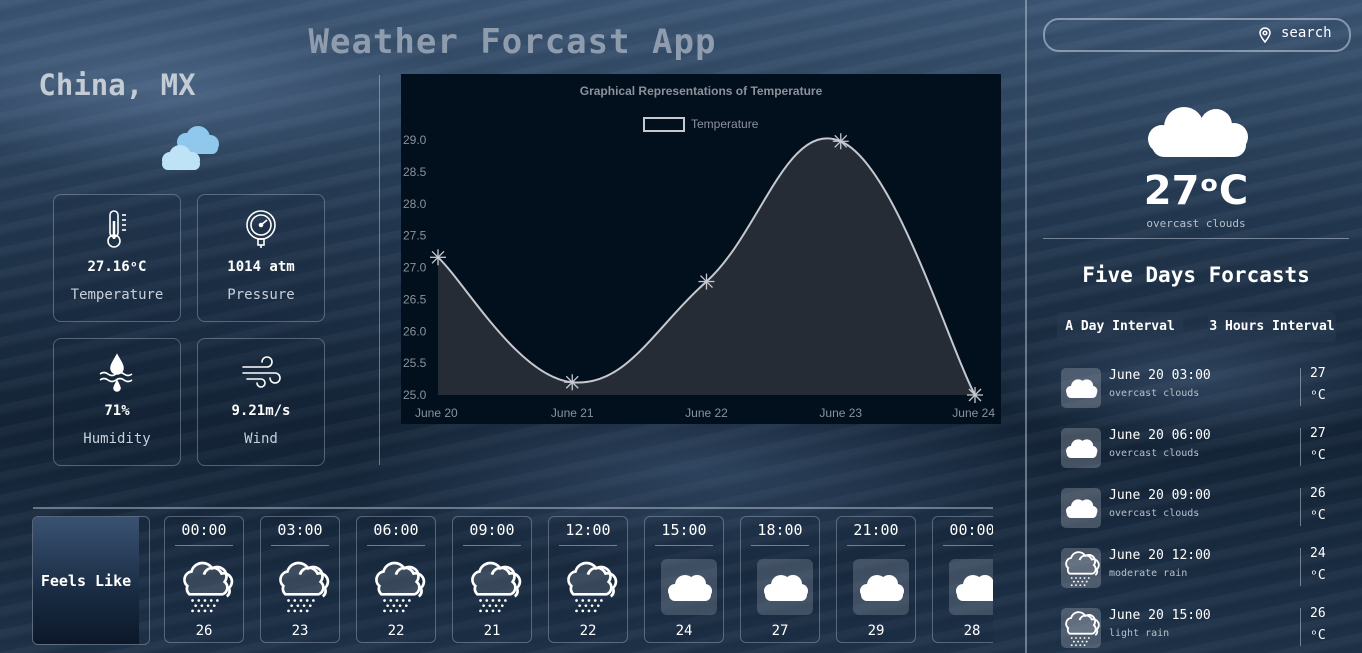 The width and height of the screenshot is (1362, 653). Describe the element at coordinates (415, 140) in the screenshot. I see `y-tick-label: 29.0` at that location.